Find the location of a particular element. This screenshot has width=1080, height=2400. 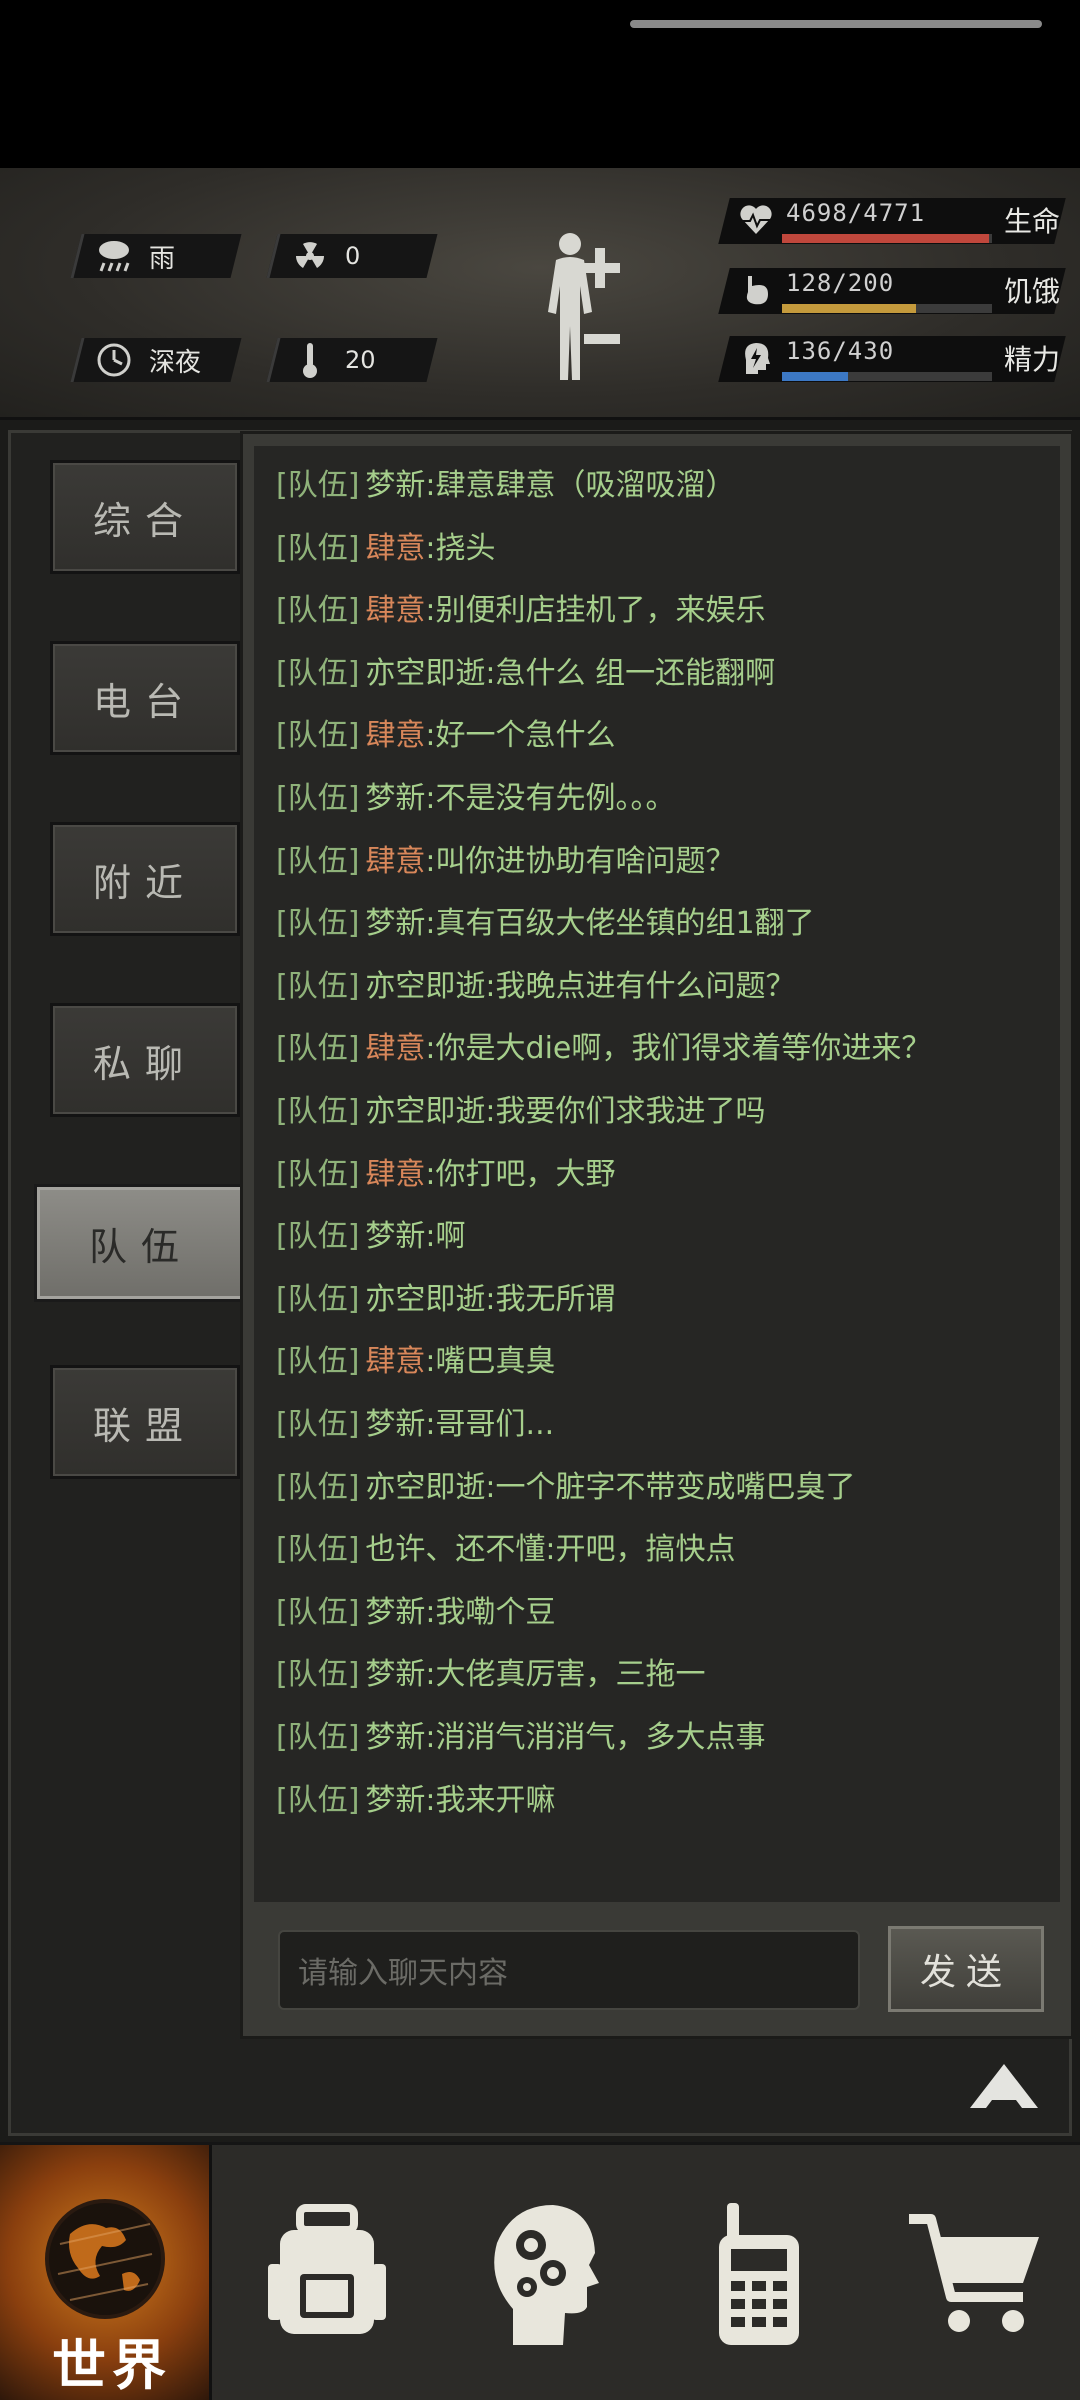

chat-message: [队伍] 梦新:我来开嘛 is located at coordinates (416, 1797).